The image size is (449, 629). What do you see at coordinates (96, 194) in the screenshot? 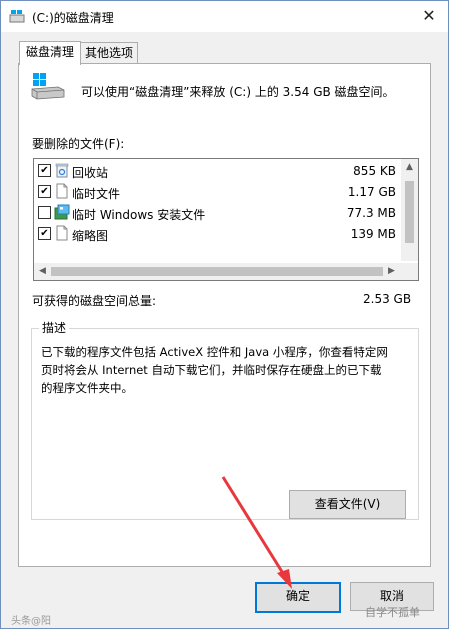
I see `file-name: 临时文件` at bounding box center [96, 194].